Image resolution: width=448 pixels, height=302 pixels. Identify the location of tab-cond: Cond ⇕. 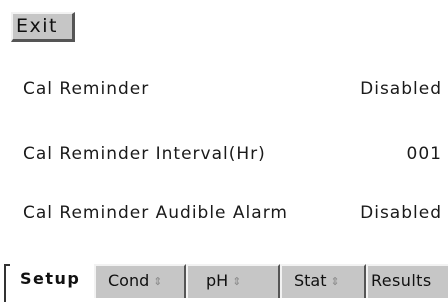
(140, 281).